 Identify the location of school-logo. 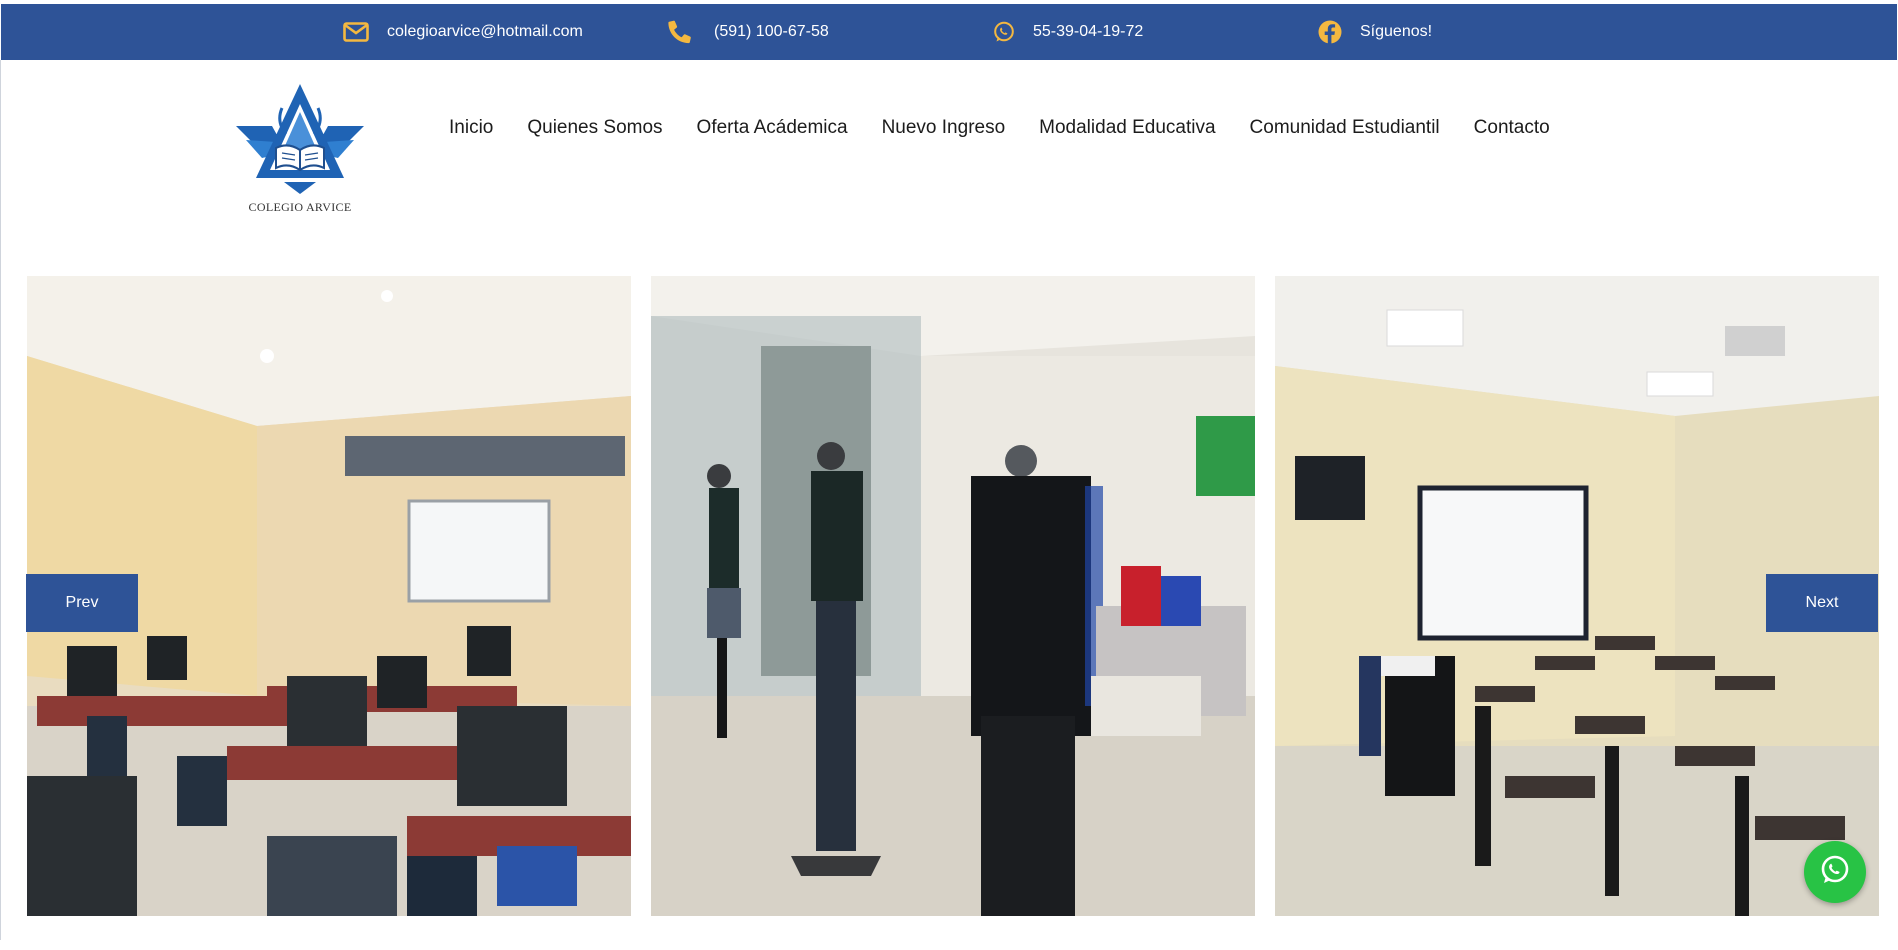
(300, 149).